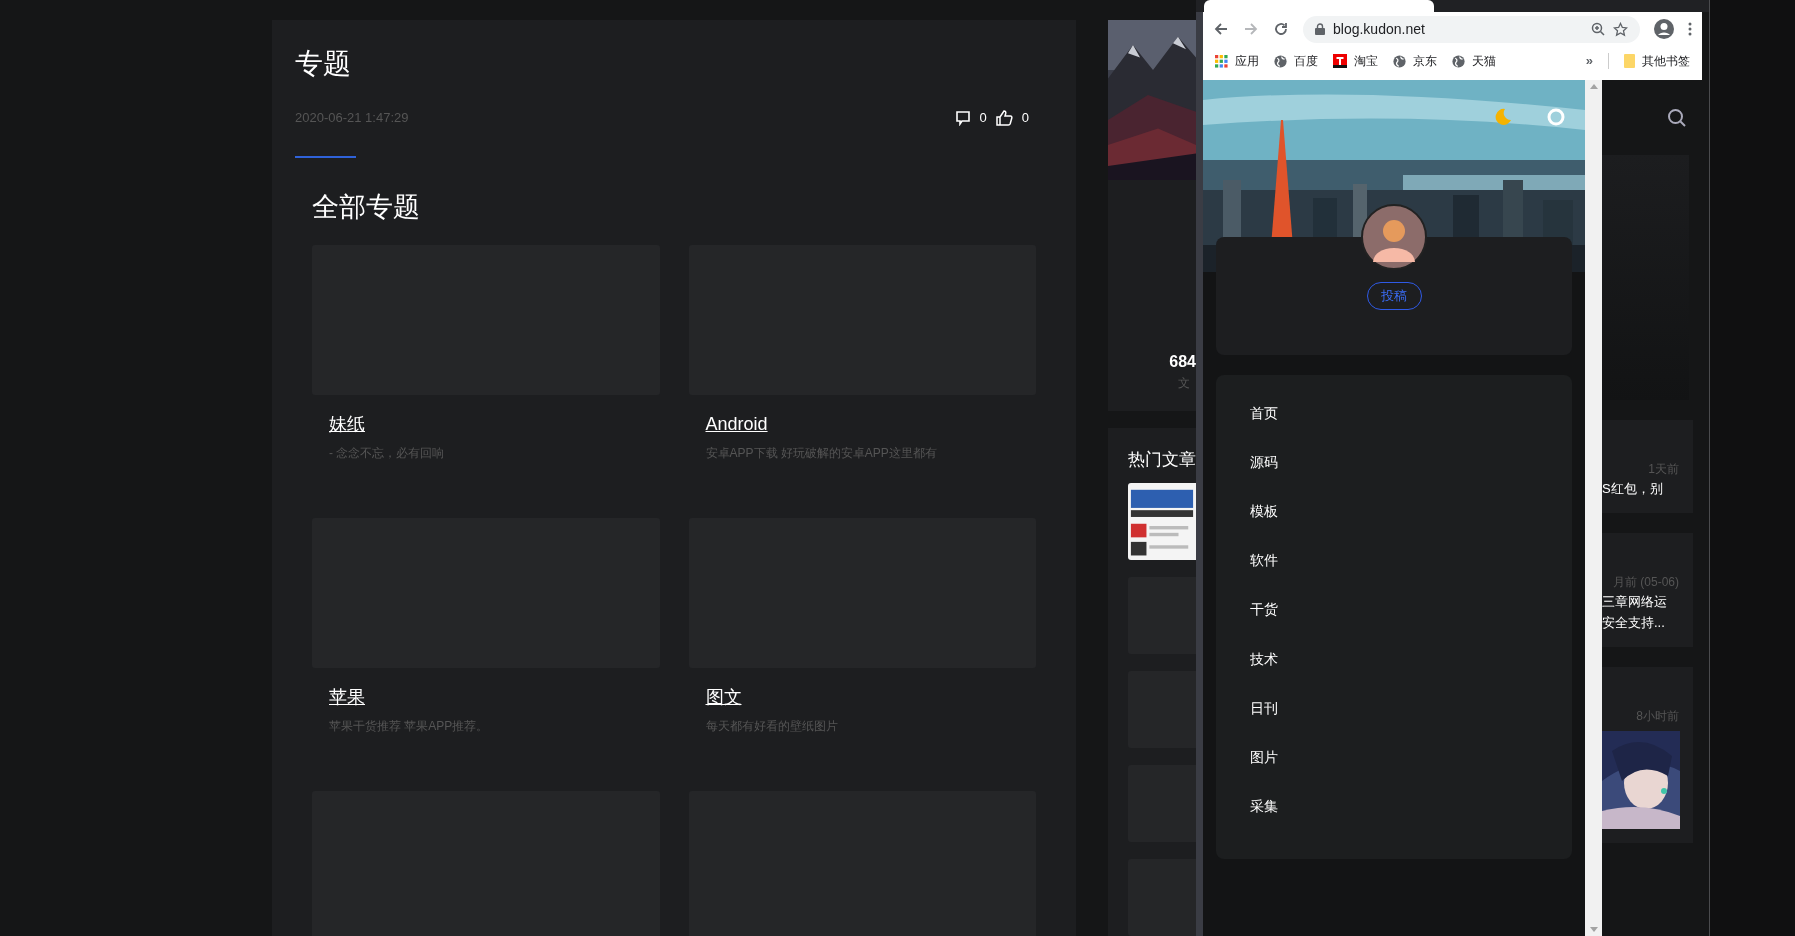 Image resolution: width=1795 pixels, height=936 pixels. What do you see at coordinates (1264, 708) in the screenshot?
I see `nav-menu-item: 日刊` at bounding box center [1264, 708].